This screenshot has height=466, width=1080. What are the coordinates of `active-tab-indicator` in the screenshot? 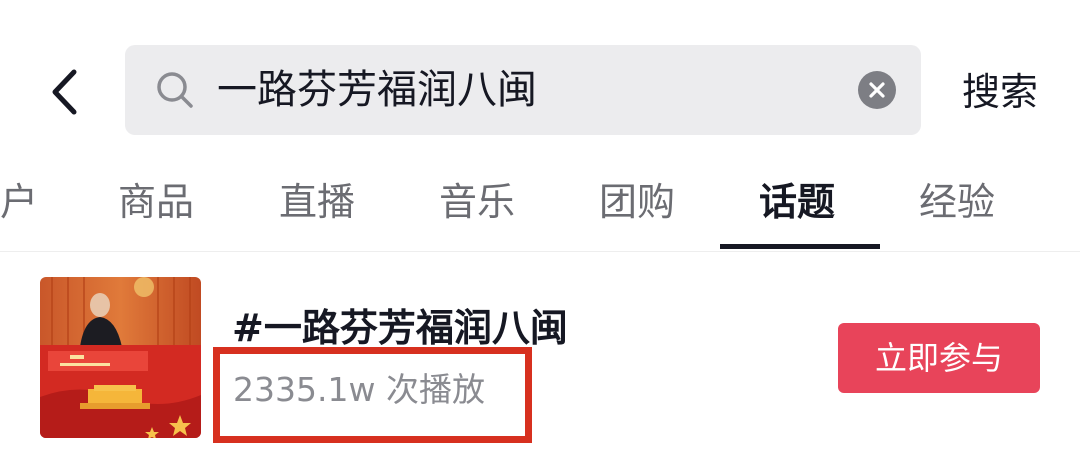 It's located at (800, 246).